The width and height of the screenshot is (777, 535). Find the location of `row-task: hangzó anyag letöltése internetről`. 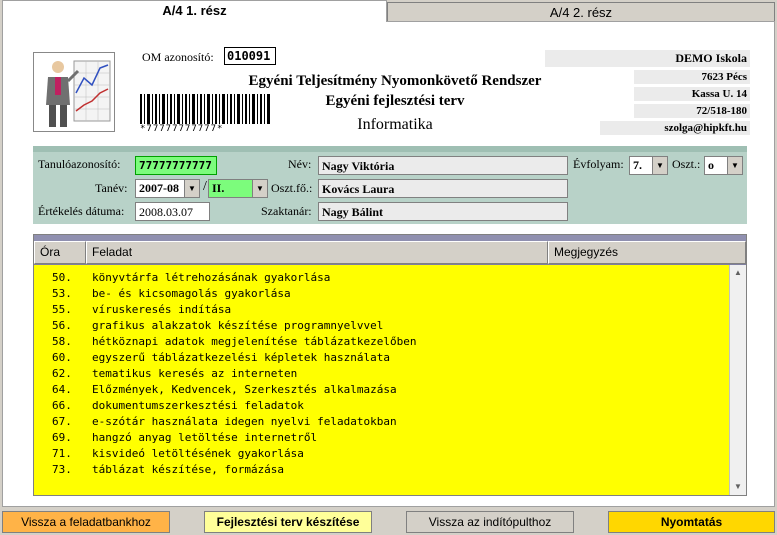

row-task: hangzó anyag letöltése internetről is located at coordinates (205, 437).